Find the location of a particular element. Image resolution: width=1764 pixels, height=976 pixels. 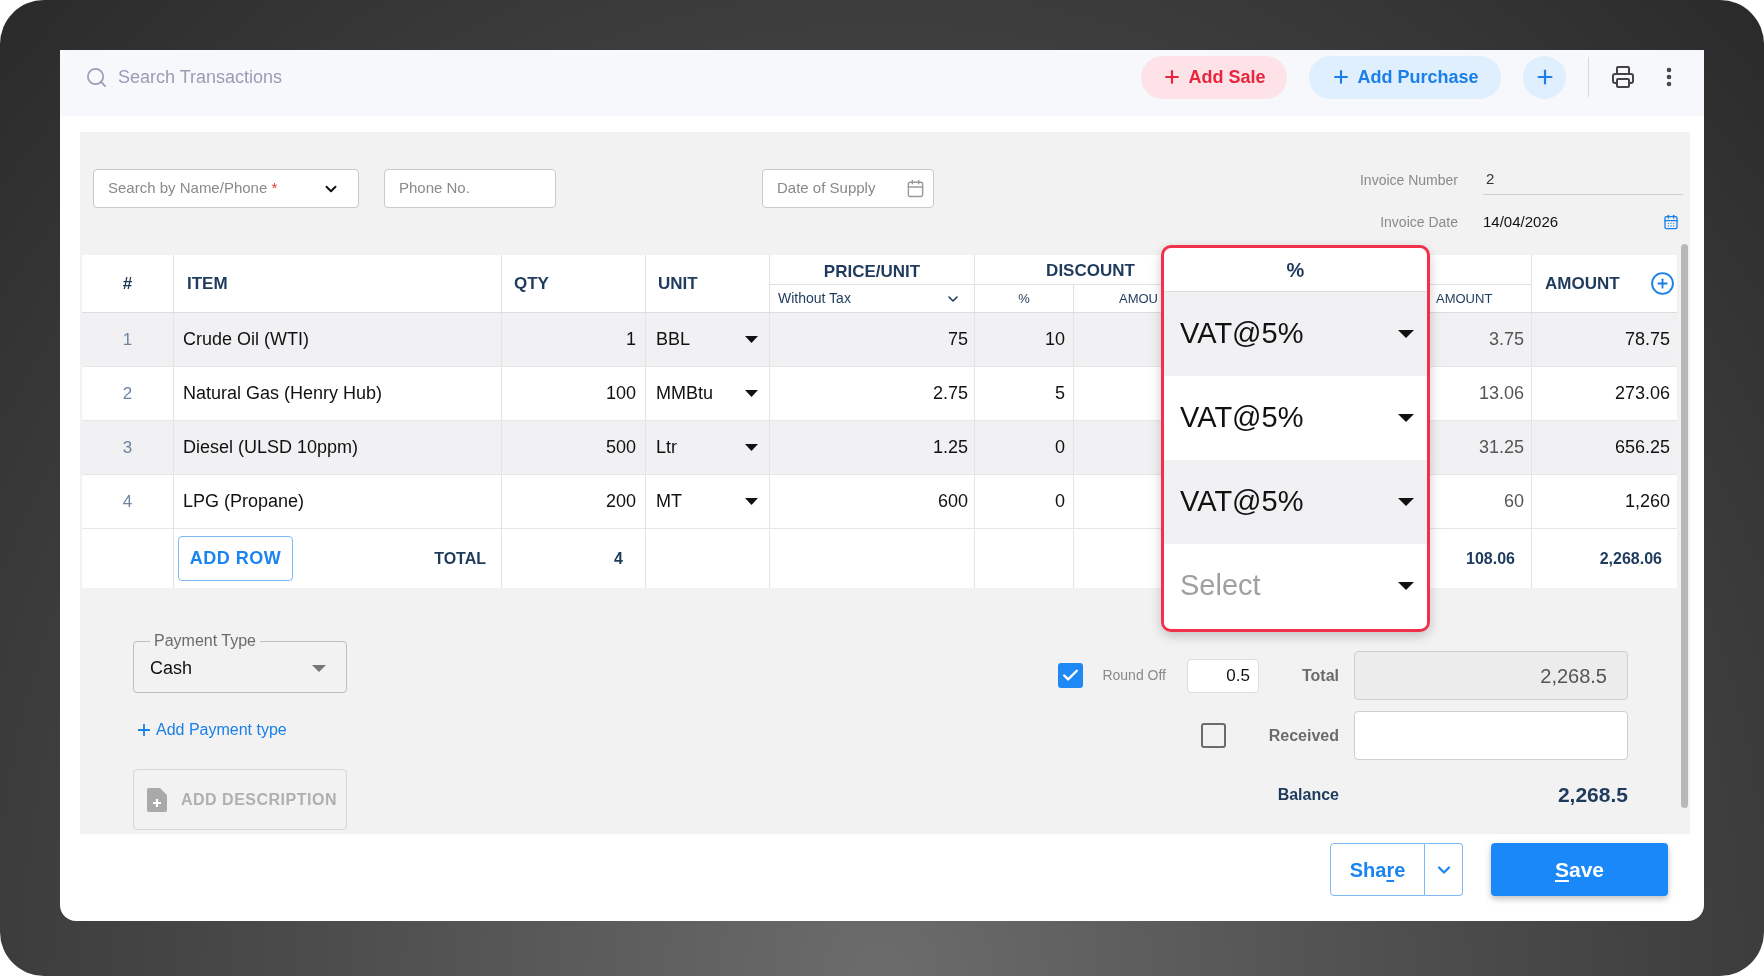

add-column-icon is located at coordinates (1662, 283).